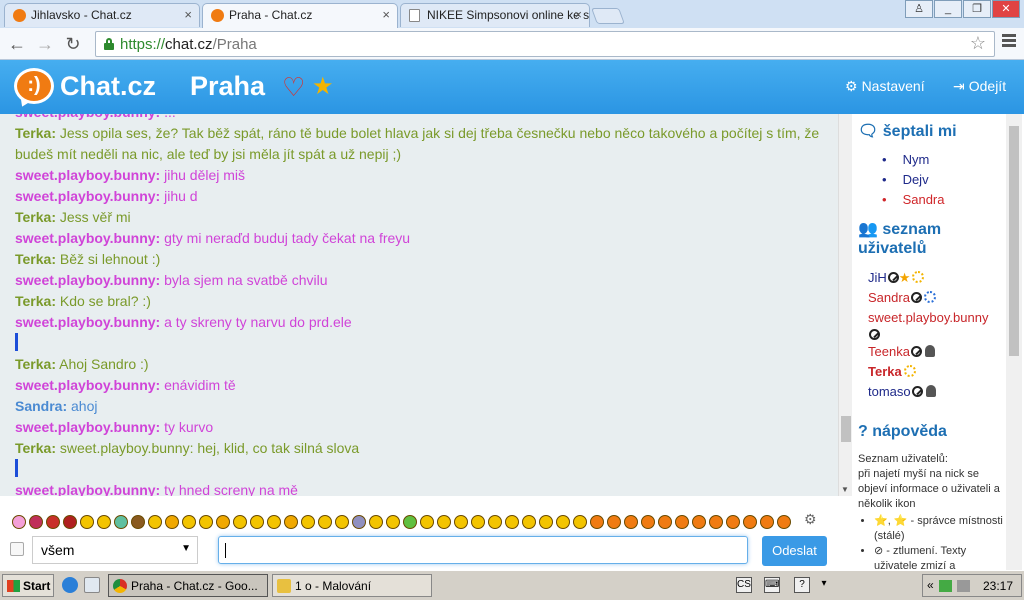  I want to click on tray-arrow-icon: ▾, so click(824, 585).